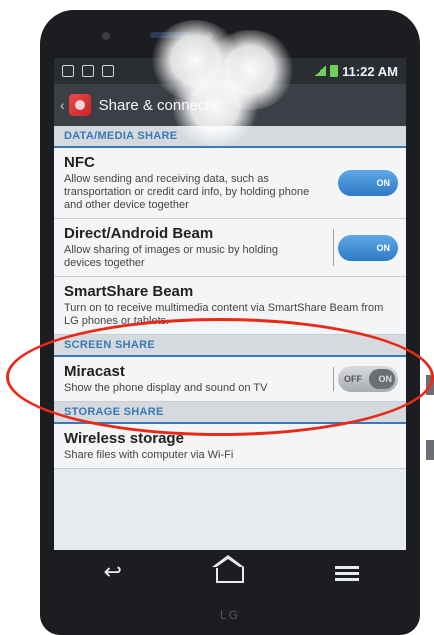 The height and width of the screenshot is (635, 434). What do you see at coordinates (230, 413) in the screenshot?
I see `section-header-storage-share: STORAGE SHARE` at bounding box center [230, 413].